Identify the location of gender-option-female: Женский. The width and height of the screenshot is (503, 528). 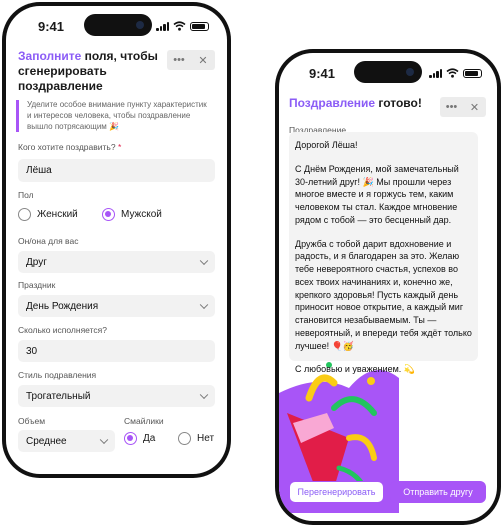
(48, 214).